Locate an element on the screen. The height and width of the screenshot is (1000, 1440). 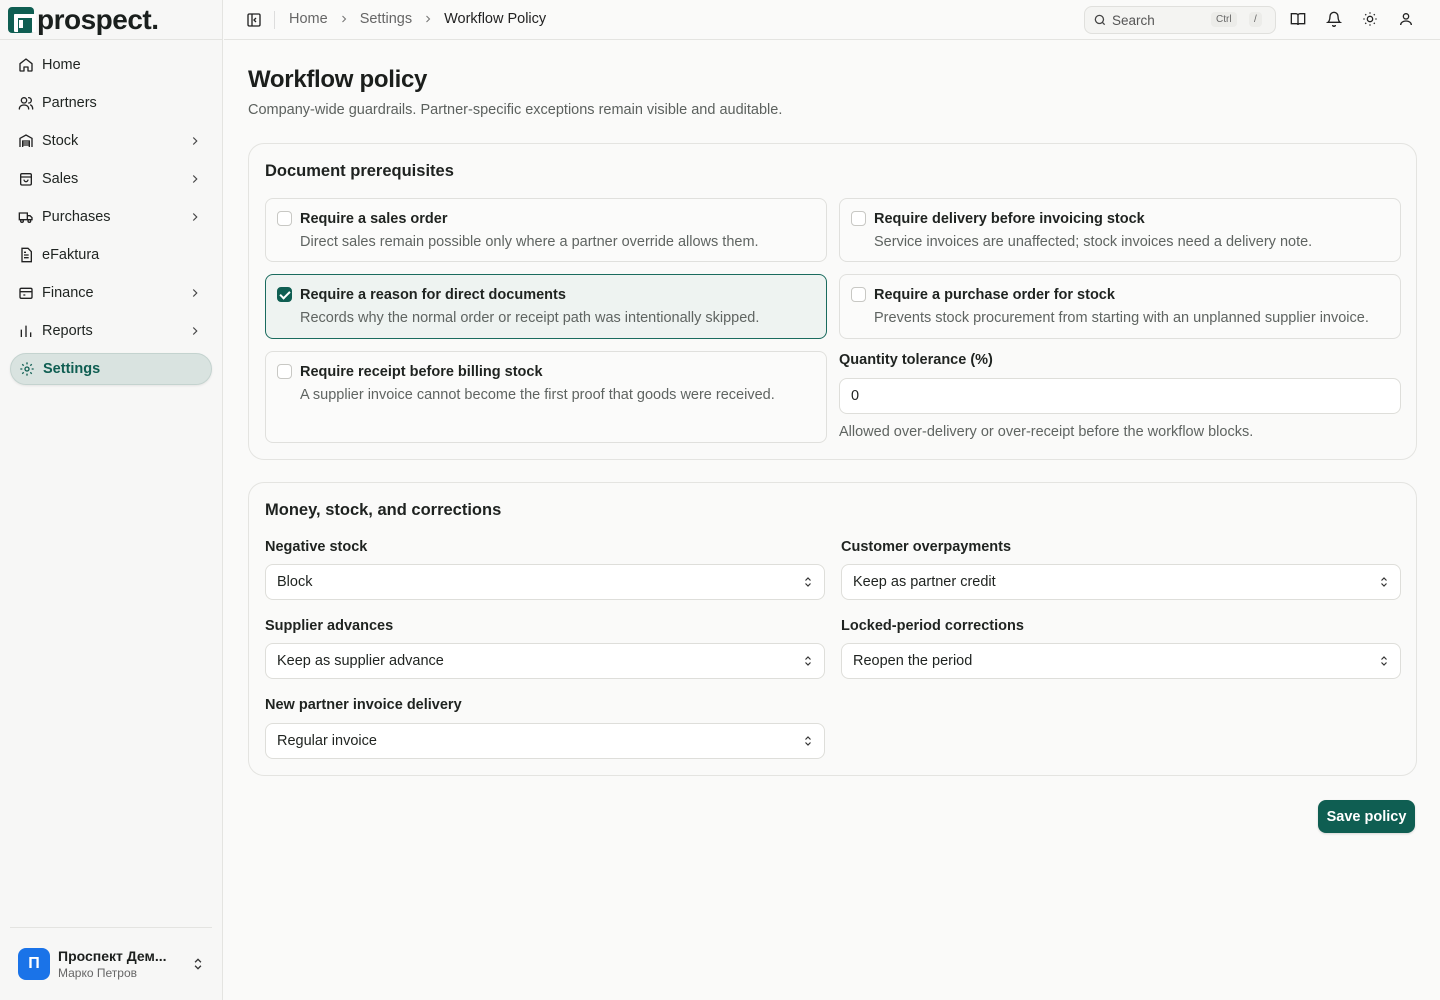
sidebar-item-label: Finance is located at coordinates (68, 293).